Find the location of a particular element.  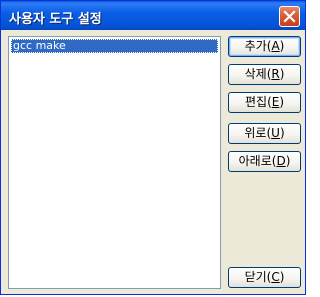

add-hotkey: A is located at coordinates (275, 46).